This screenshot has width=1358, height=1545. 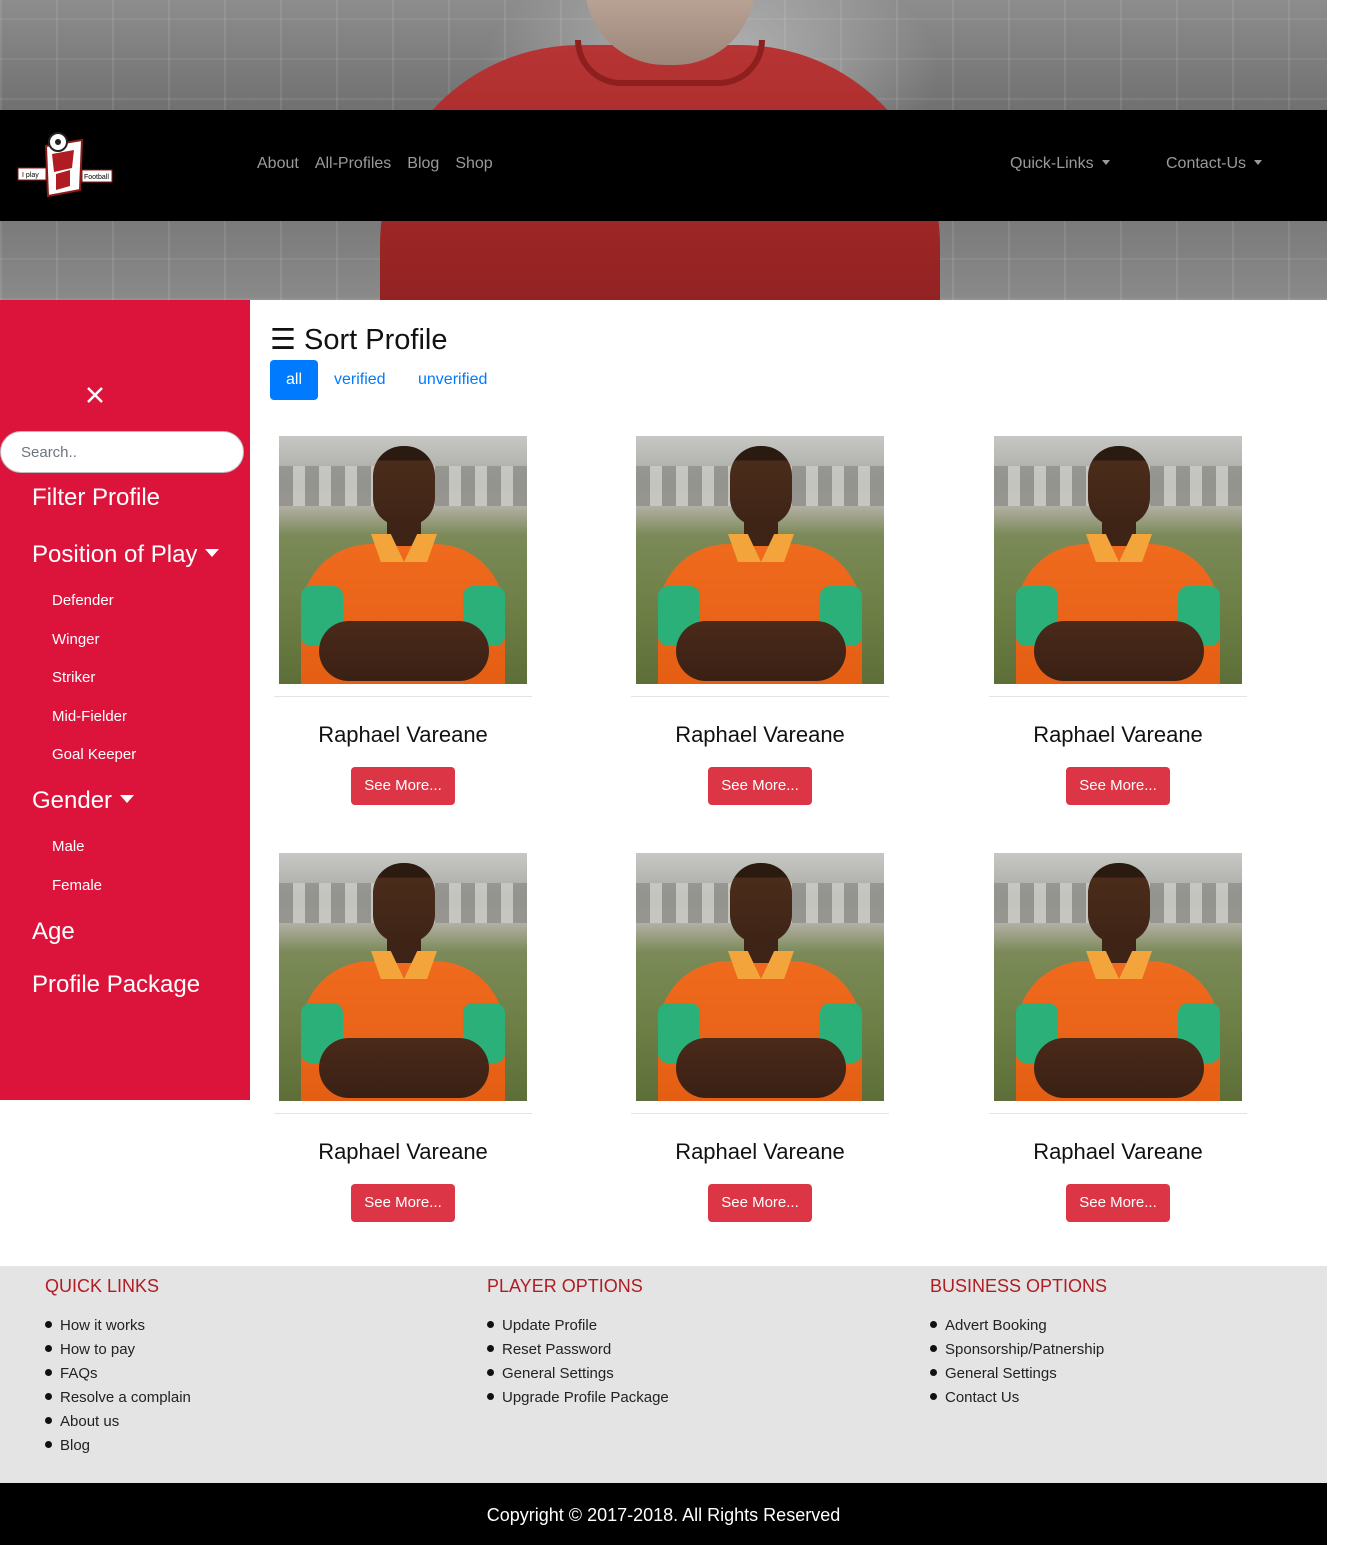 I want to click on footer-link: Resolve a complain, so click(x=118, y=1398).